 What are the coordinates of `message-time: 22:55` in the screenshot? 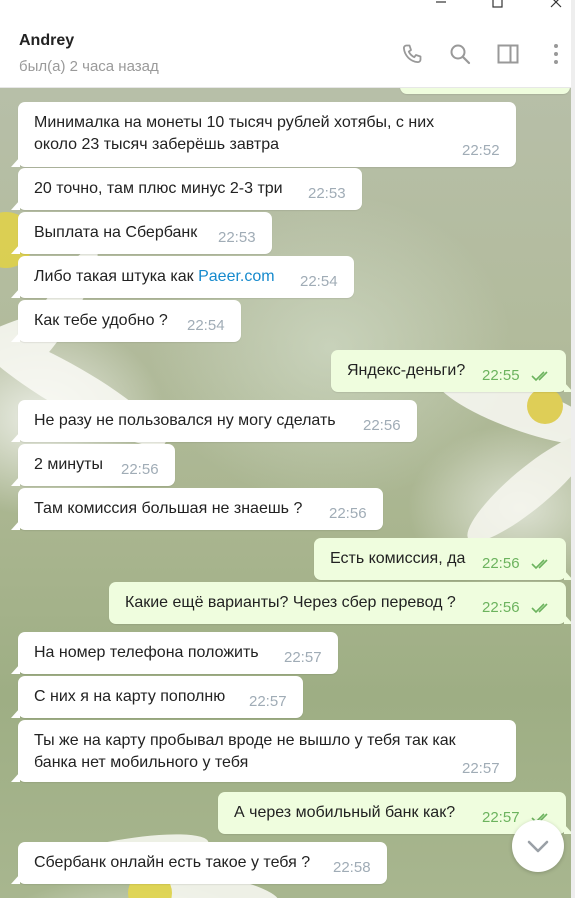 It's located at (501, 375).